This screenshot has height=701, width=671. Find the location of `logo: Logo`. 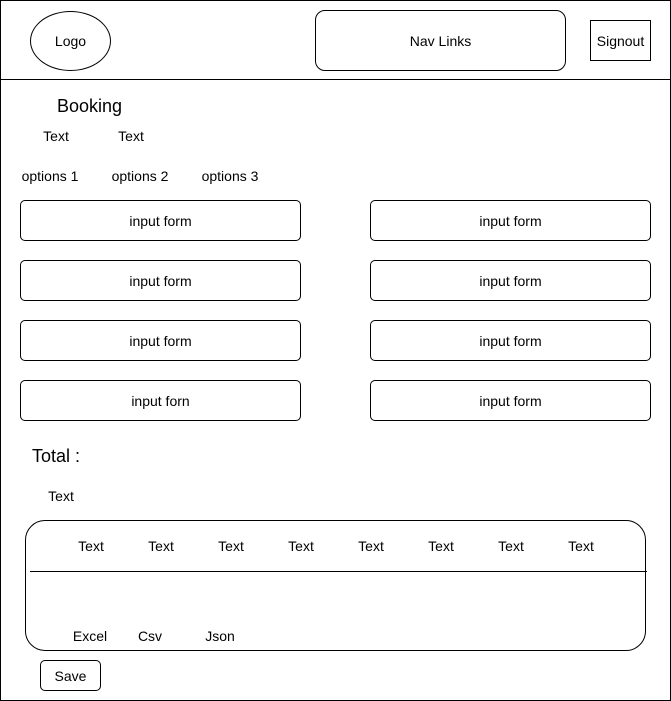

logo: Logo is located at coordinates (70, 41).